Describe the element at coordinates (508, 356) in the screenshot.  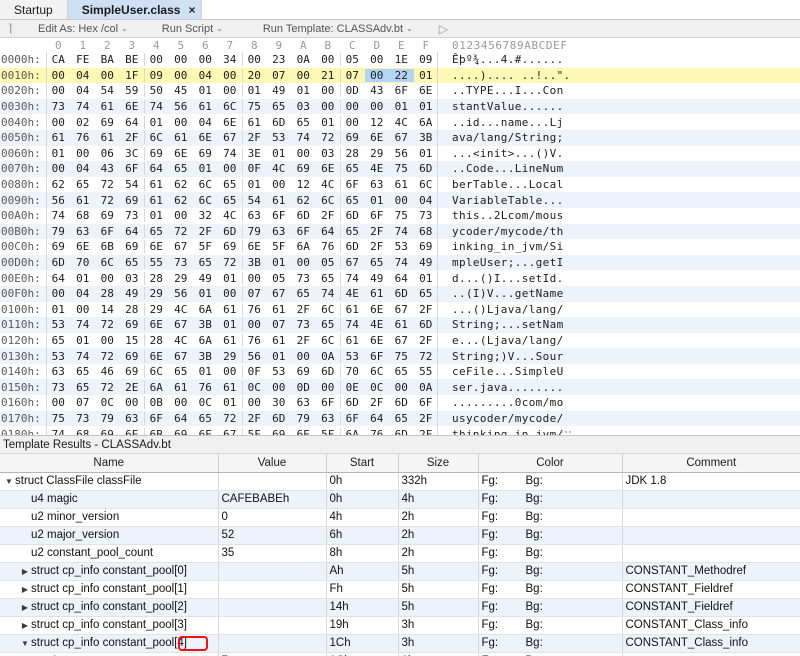
I see `hex-ascii-text: String;)V...Sour` at that location.